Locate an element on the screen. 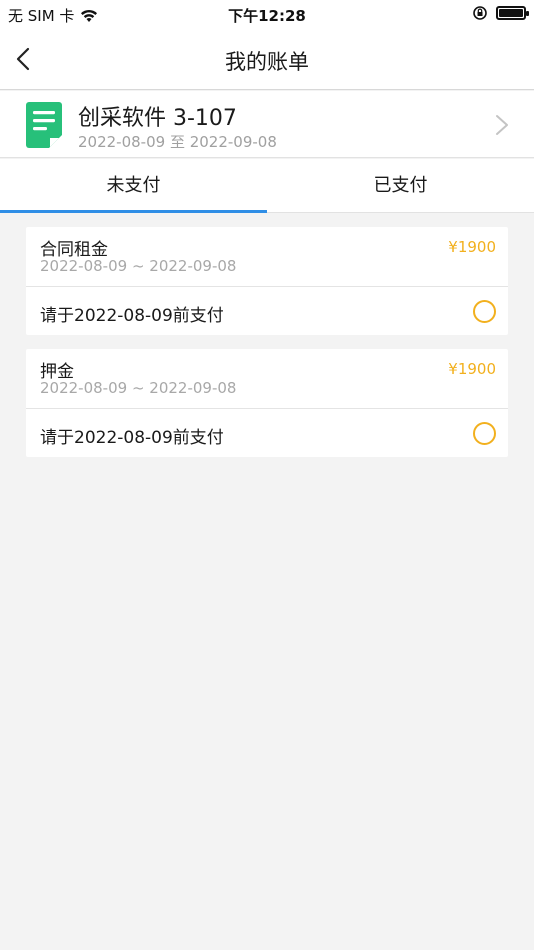 Image resolution: width=534 pixels, height=950 pixels. nav-bar: 我的账单 is located at coordinates (267, 59).